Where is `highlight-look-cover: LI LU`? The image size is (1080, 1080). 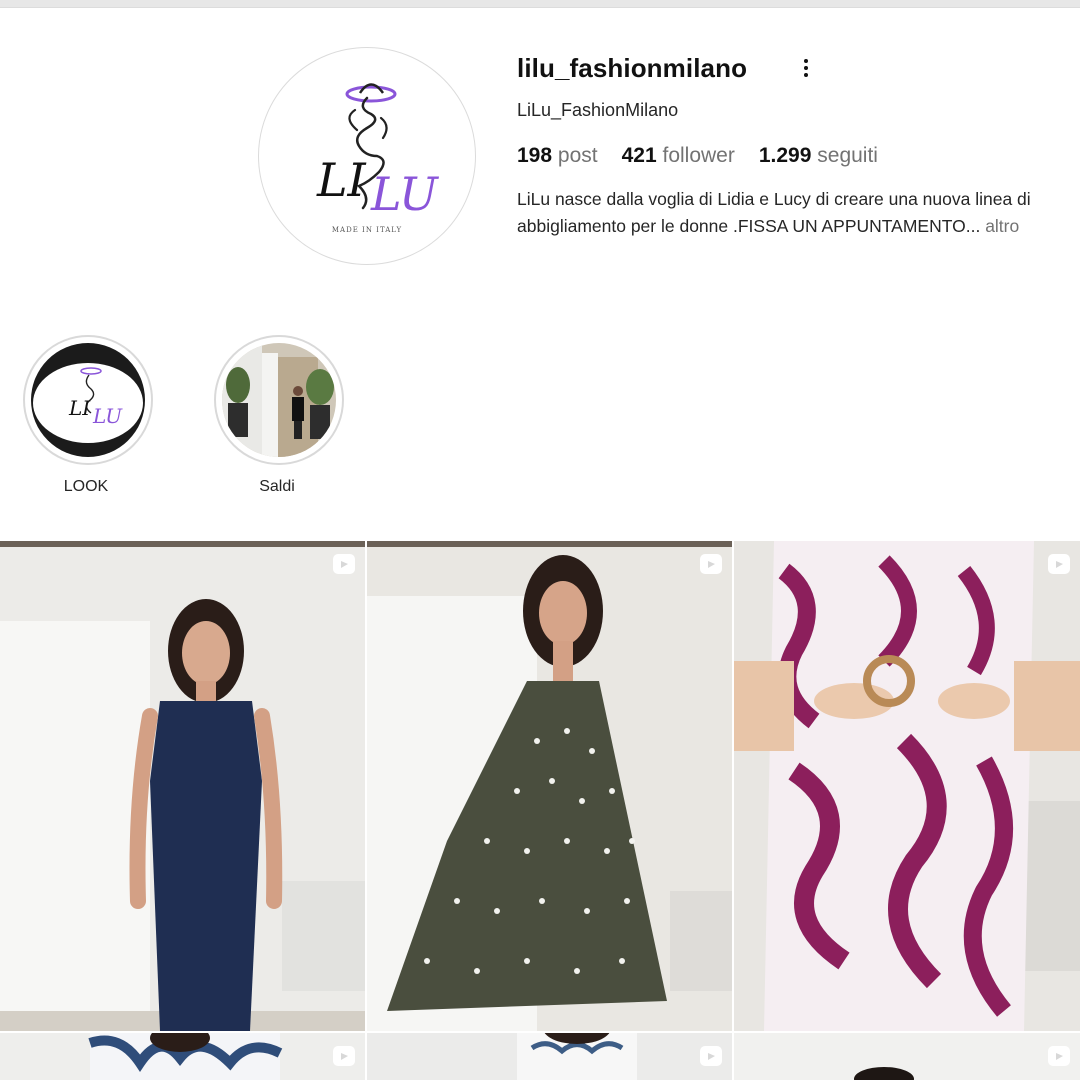
highlight-look-cover: LI LU is located at coordinates (88, 400).